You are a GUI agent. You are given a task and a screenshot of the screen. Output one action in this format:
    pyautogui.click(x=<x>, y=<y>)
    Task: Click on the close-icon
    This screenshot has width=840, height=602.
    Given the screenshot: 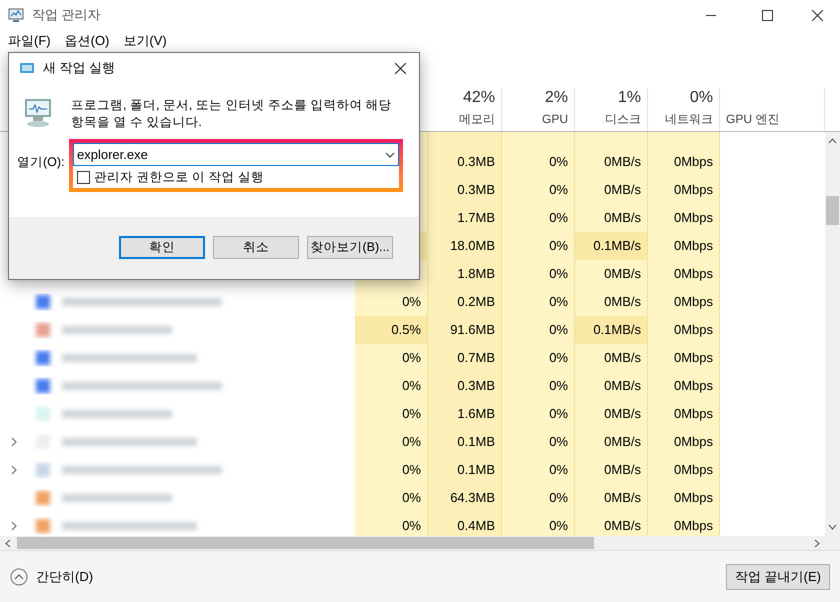 What is the action you would take?
    pyautogui.click(x=817, y=15)
    